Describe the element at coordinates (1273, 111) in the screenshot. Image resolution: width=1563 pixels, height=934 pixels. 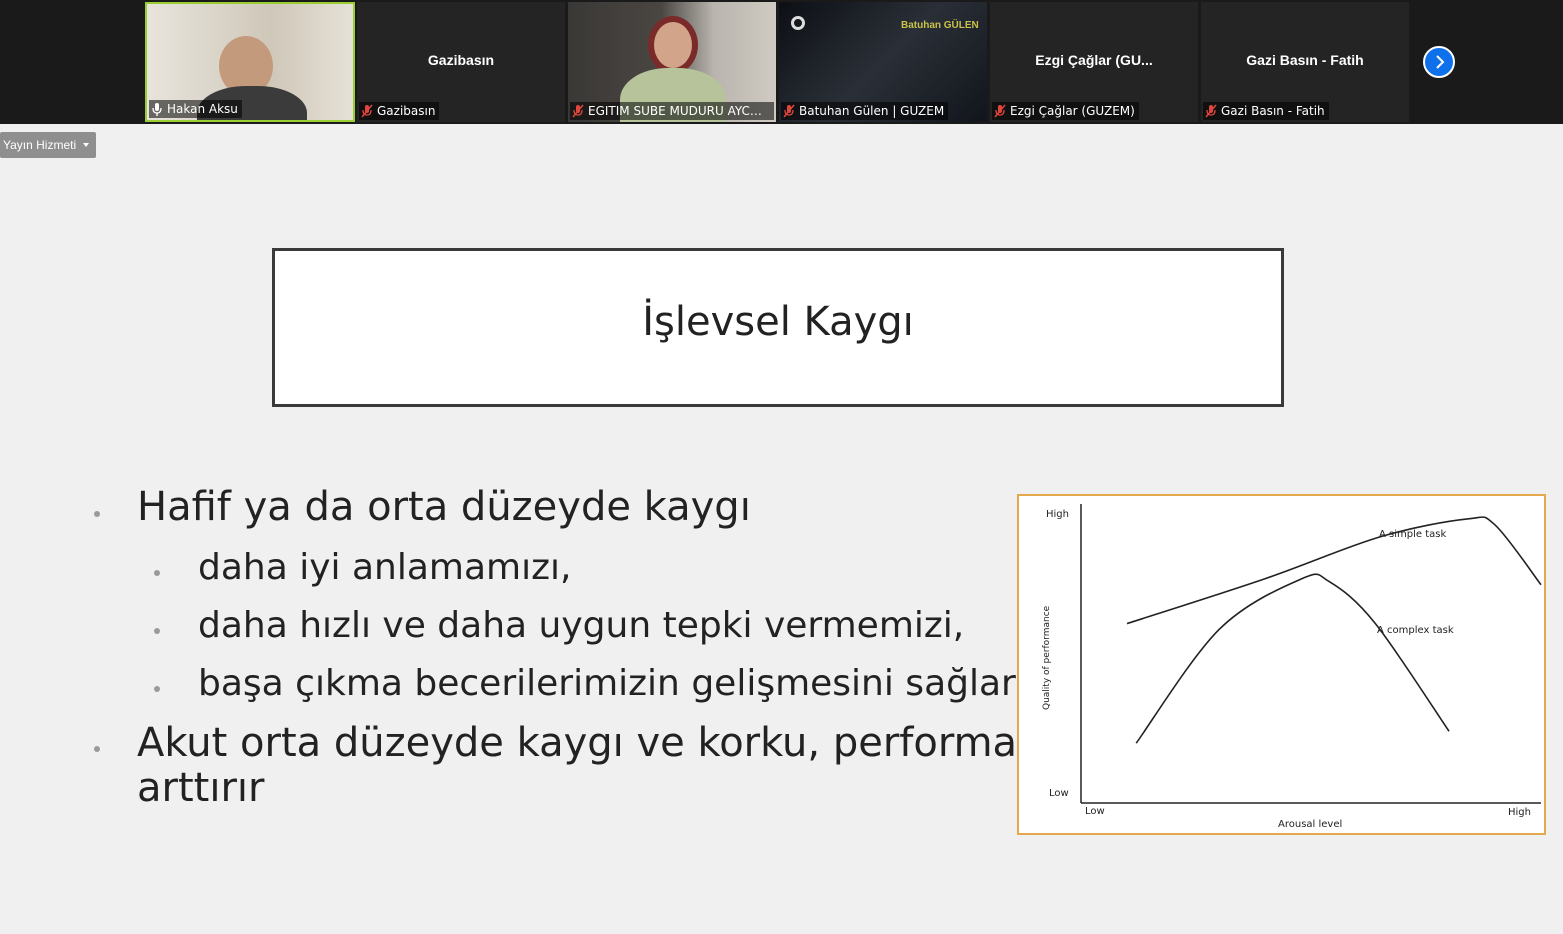
I see `participant-name: Gazi Basın - Fatih` at that location.